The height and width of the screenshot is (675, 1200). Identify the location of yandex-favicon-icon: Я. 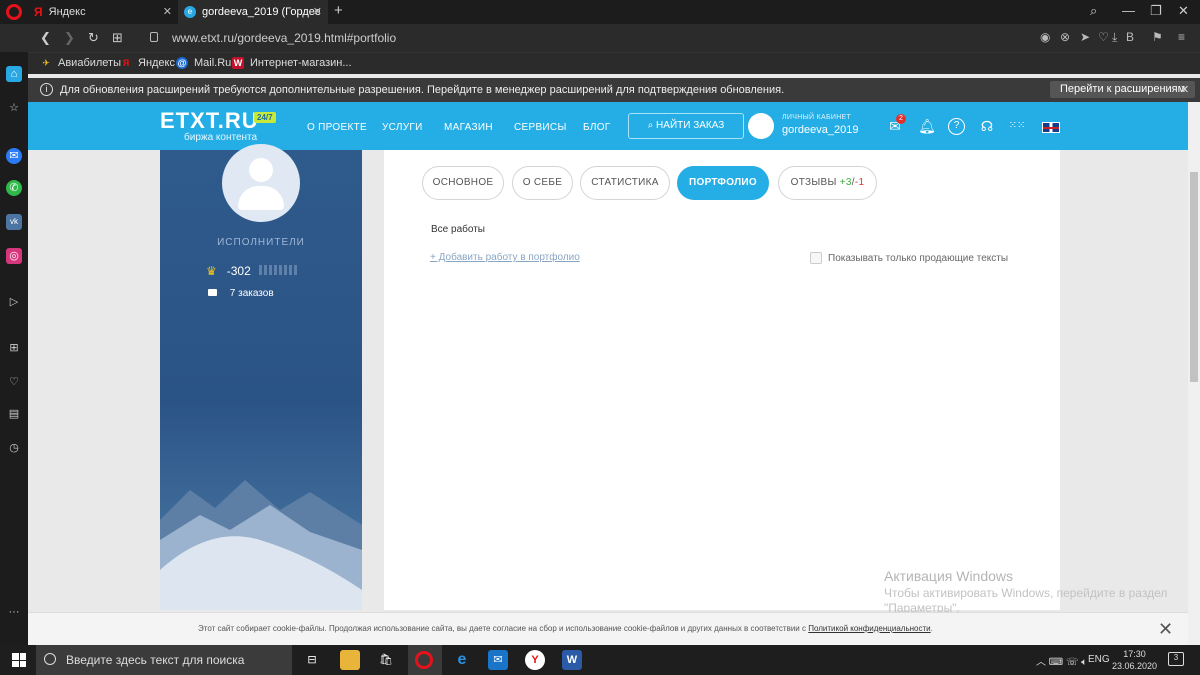
(38, 12).